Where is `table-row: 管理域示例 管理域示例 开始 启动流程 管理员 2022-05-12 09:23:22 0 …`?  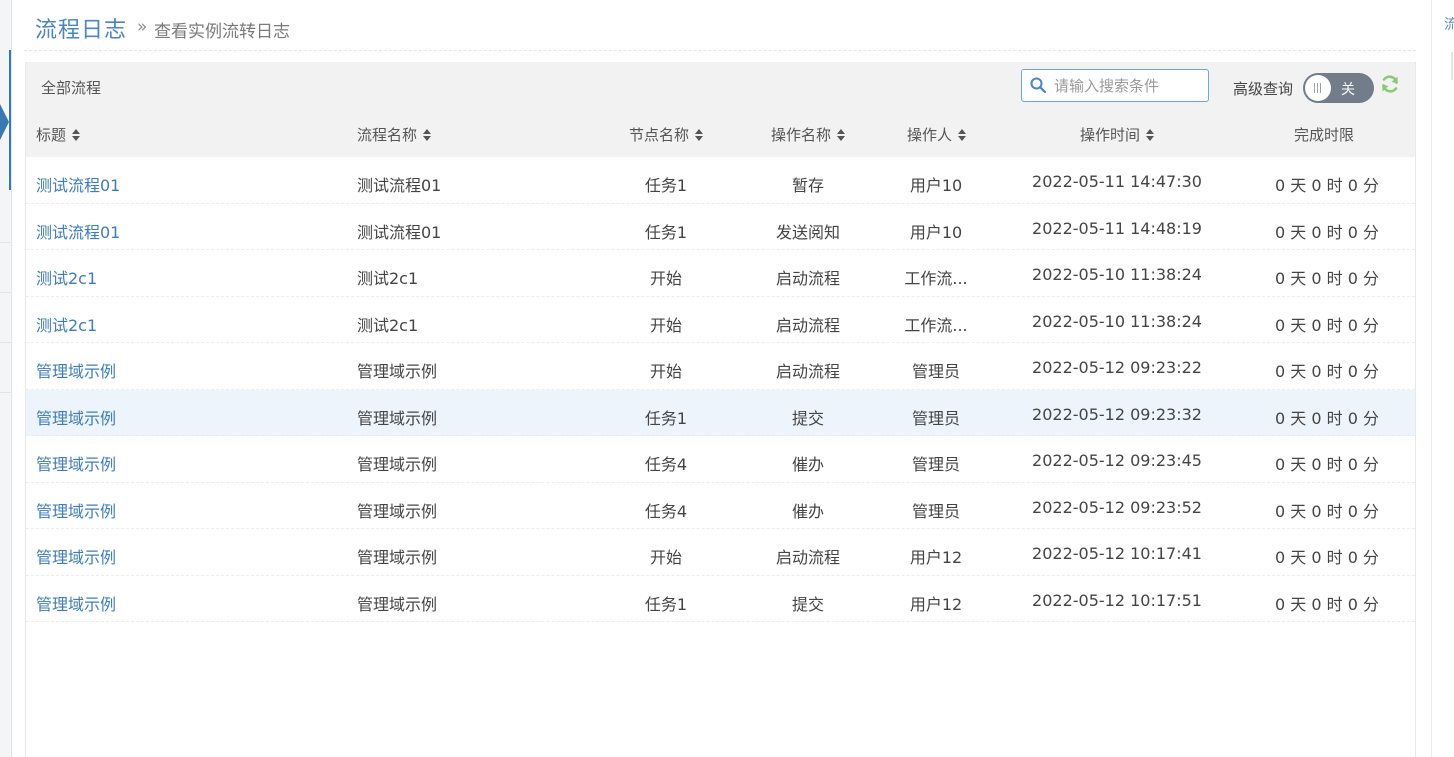
table-row: 管理域示例 管理域示例 开始 启动流程 管理员 2022-05-12 09:23:22 0 … is located at coordinates (720, 366).